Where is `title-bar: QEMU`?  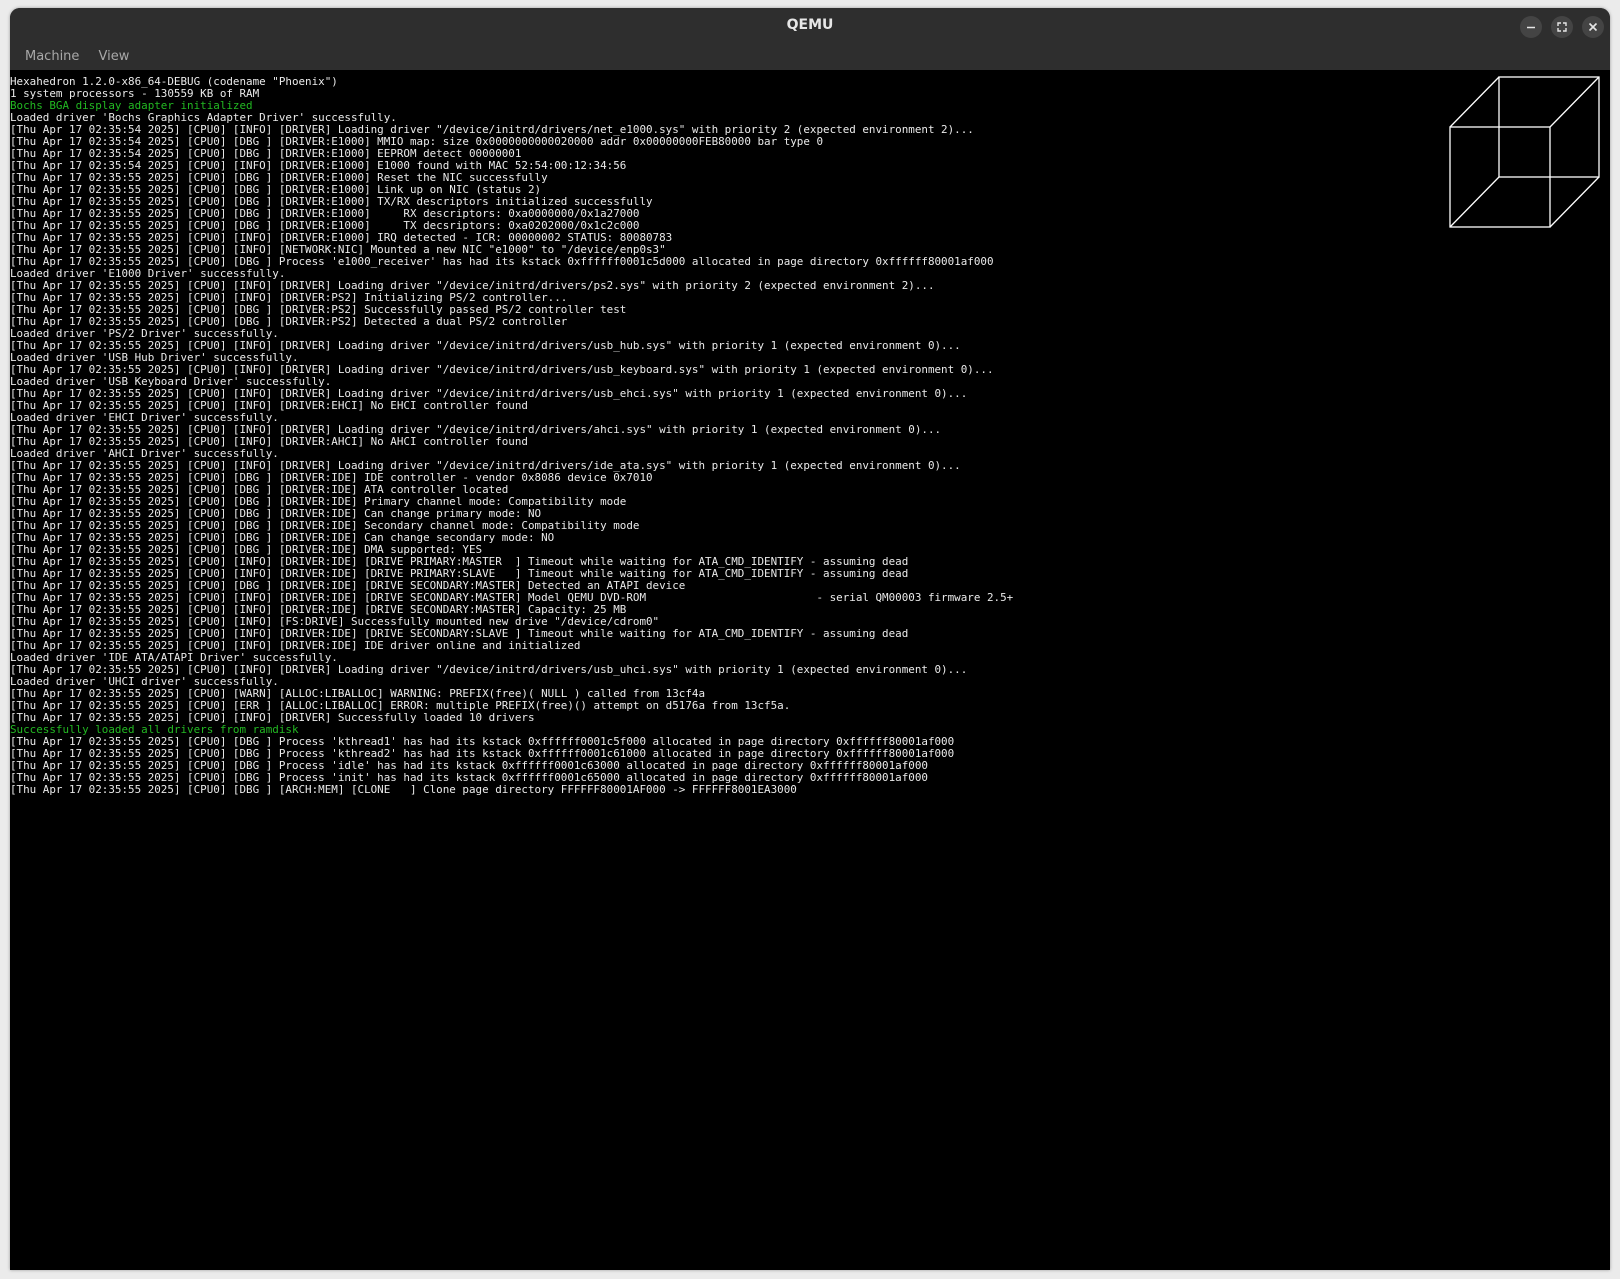
title-bar: QEMU is located at coordinates (810, 25).